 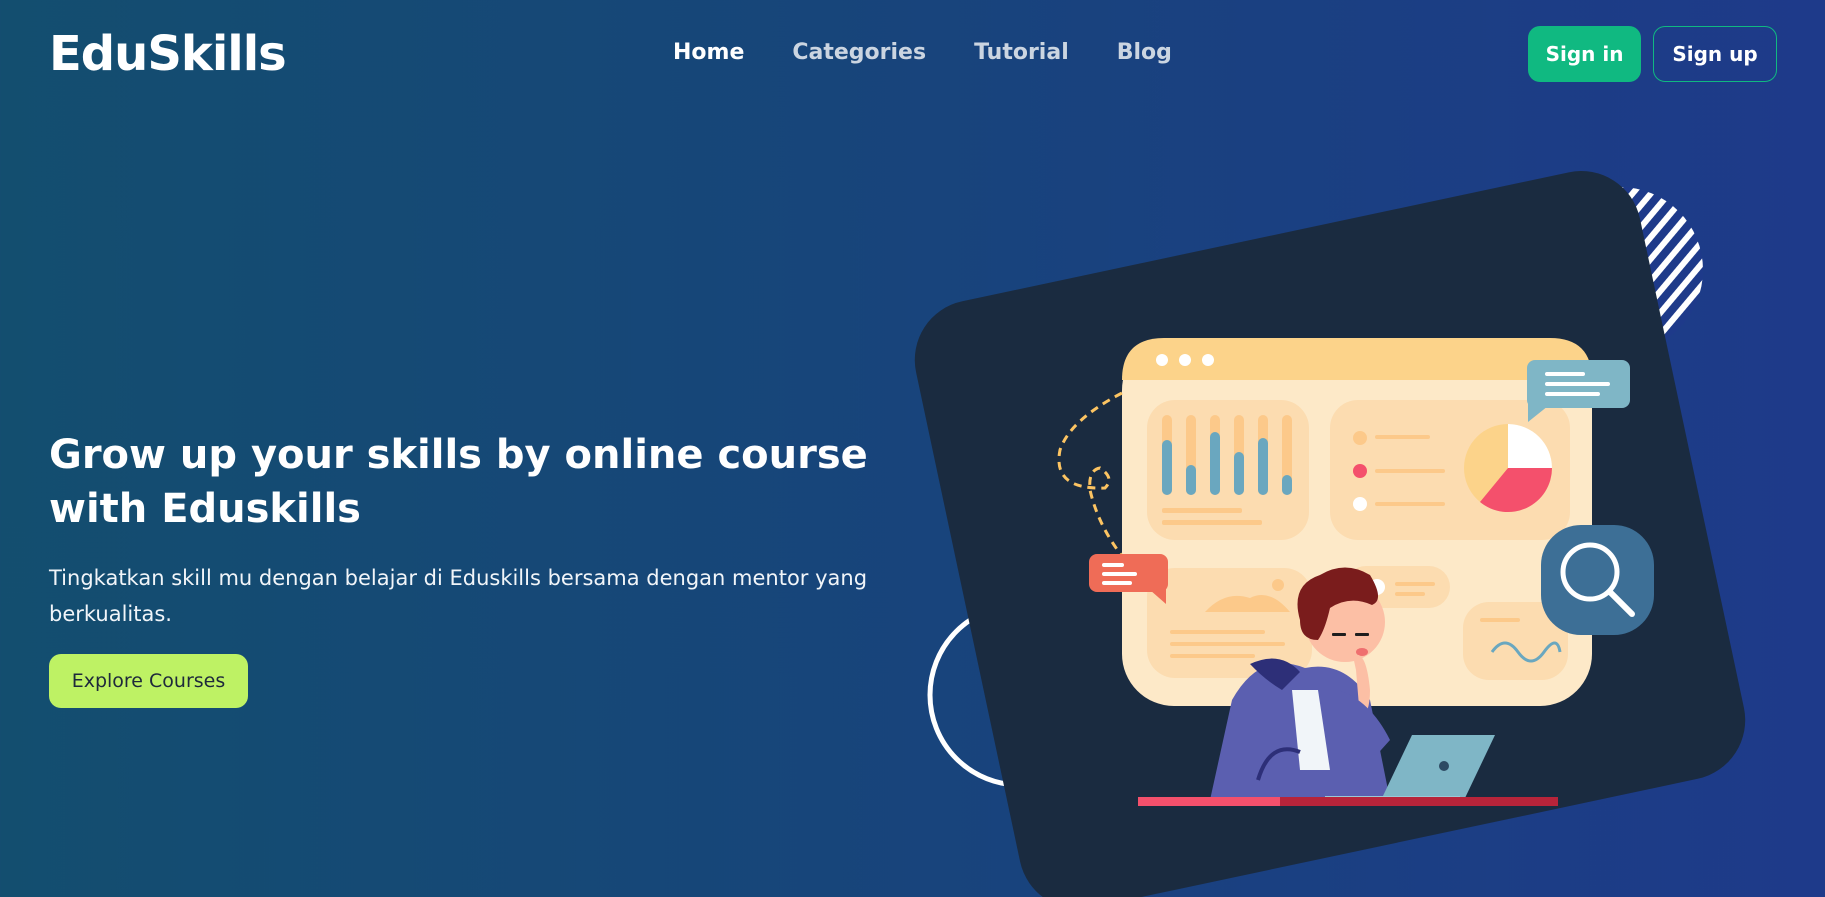 I want to click on signup-button: Sign up, so click(x=1715, y=54).